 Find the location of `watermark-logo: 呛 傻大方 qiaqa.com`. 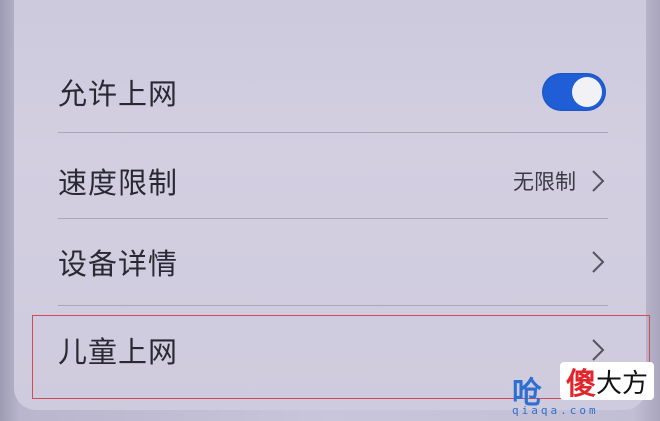

watermark-logo: 呛 傻大方 qiaqa.com is located at coordinates (584, 391).